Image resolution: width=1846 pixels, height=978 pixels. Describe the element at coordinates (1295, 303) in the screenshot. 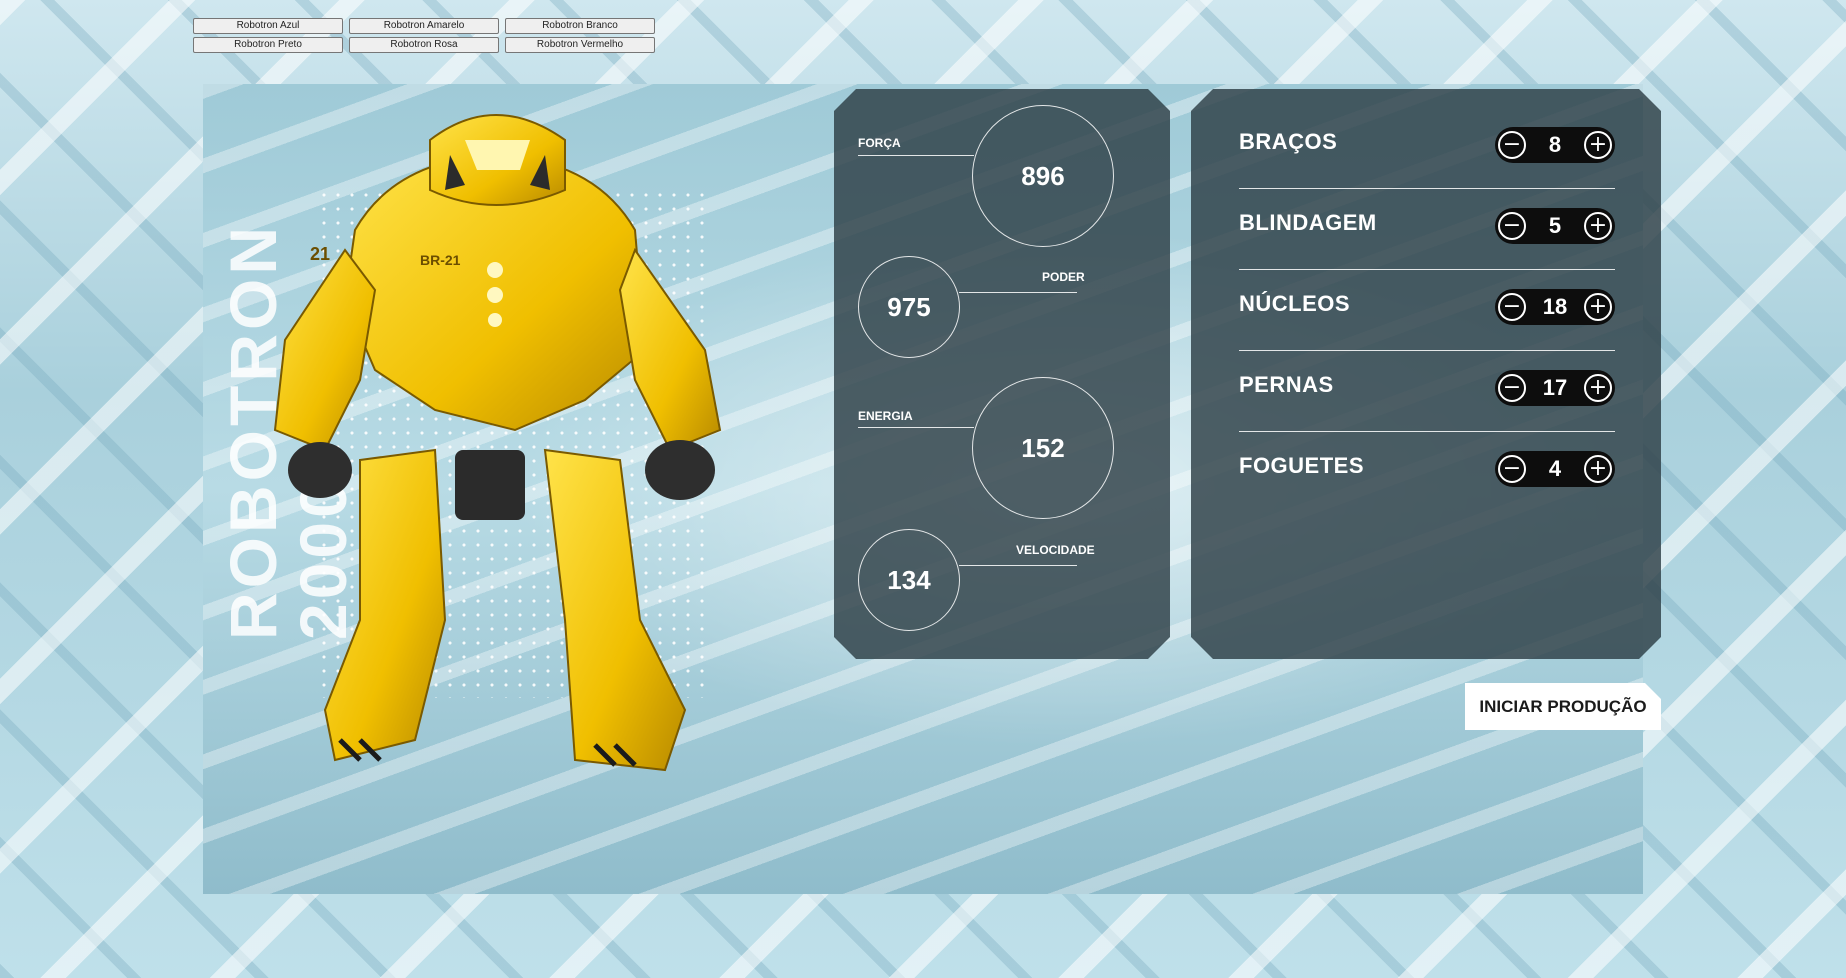

I see `part-name: NÚCLEOS` at that location.